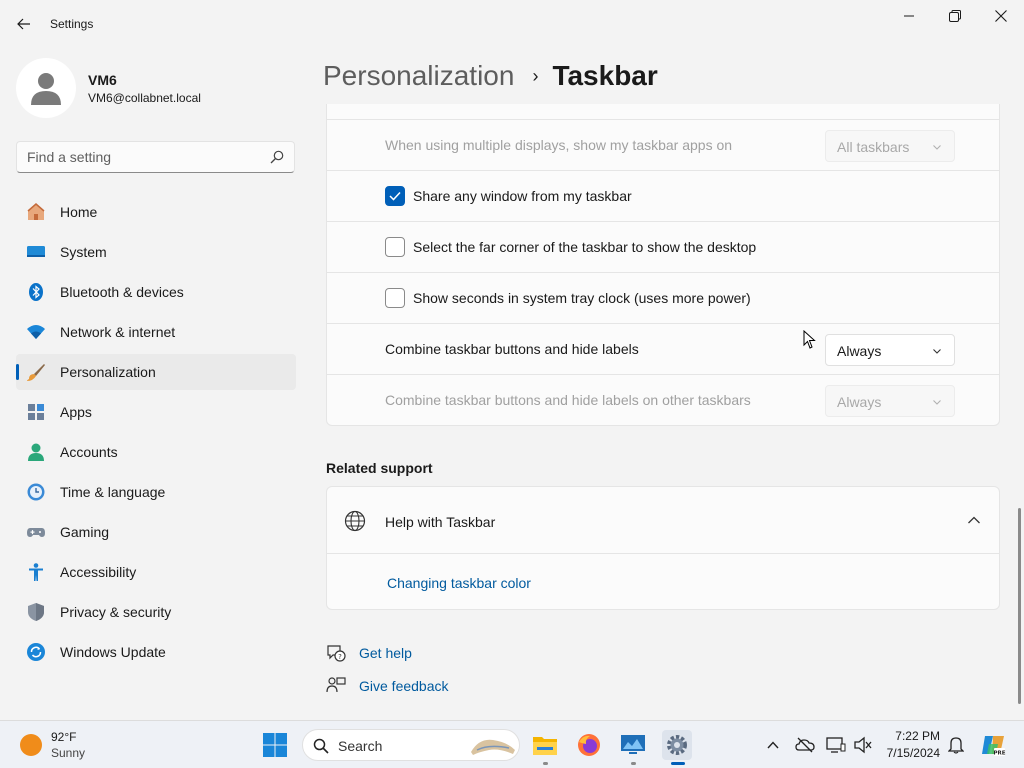  I want to click on show-hidden-icons-button, so click(773, 745).